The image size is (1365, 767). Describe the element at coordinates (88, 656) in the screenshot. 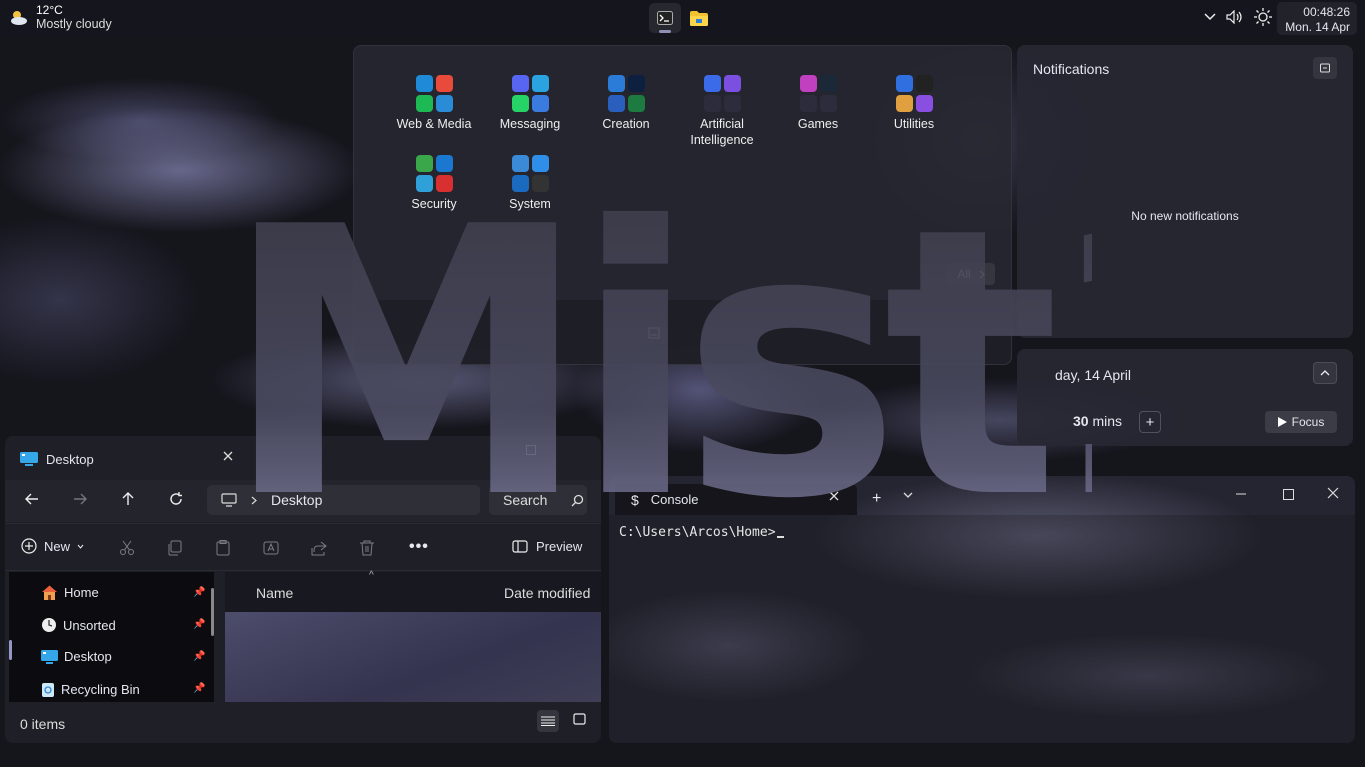

I see `sidebar-item-label: Desktop` at that location.